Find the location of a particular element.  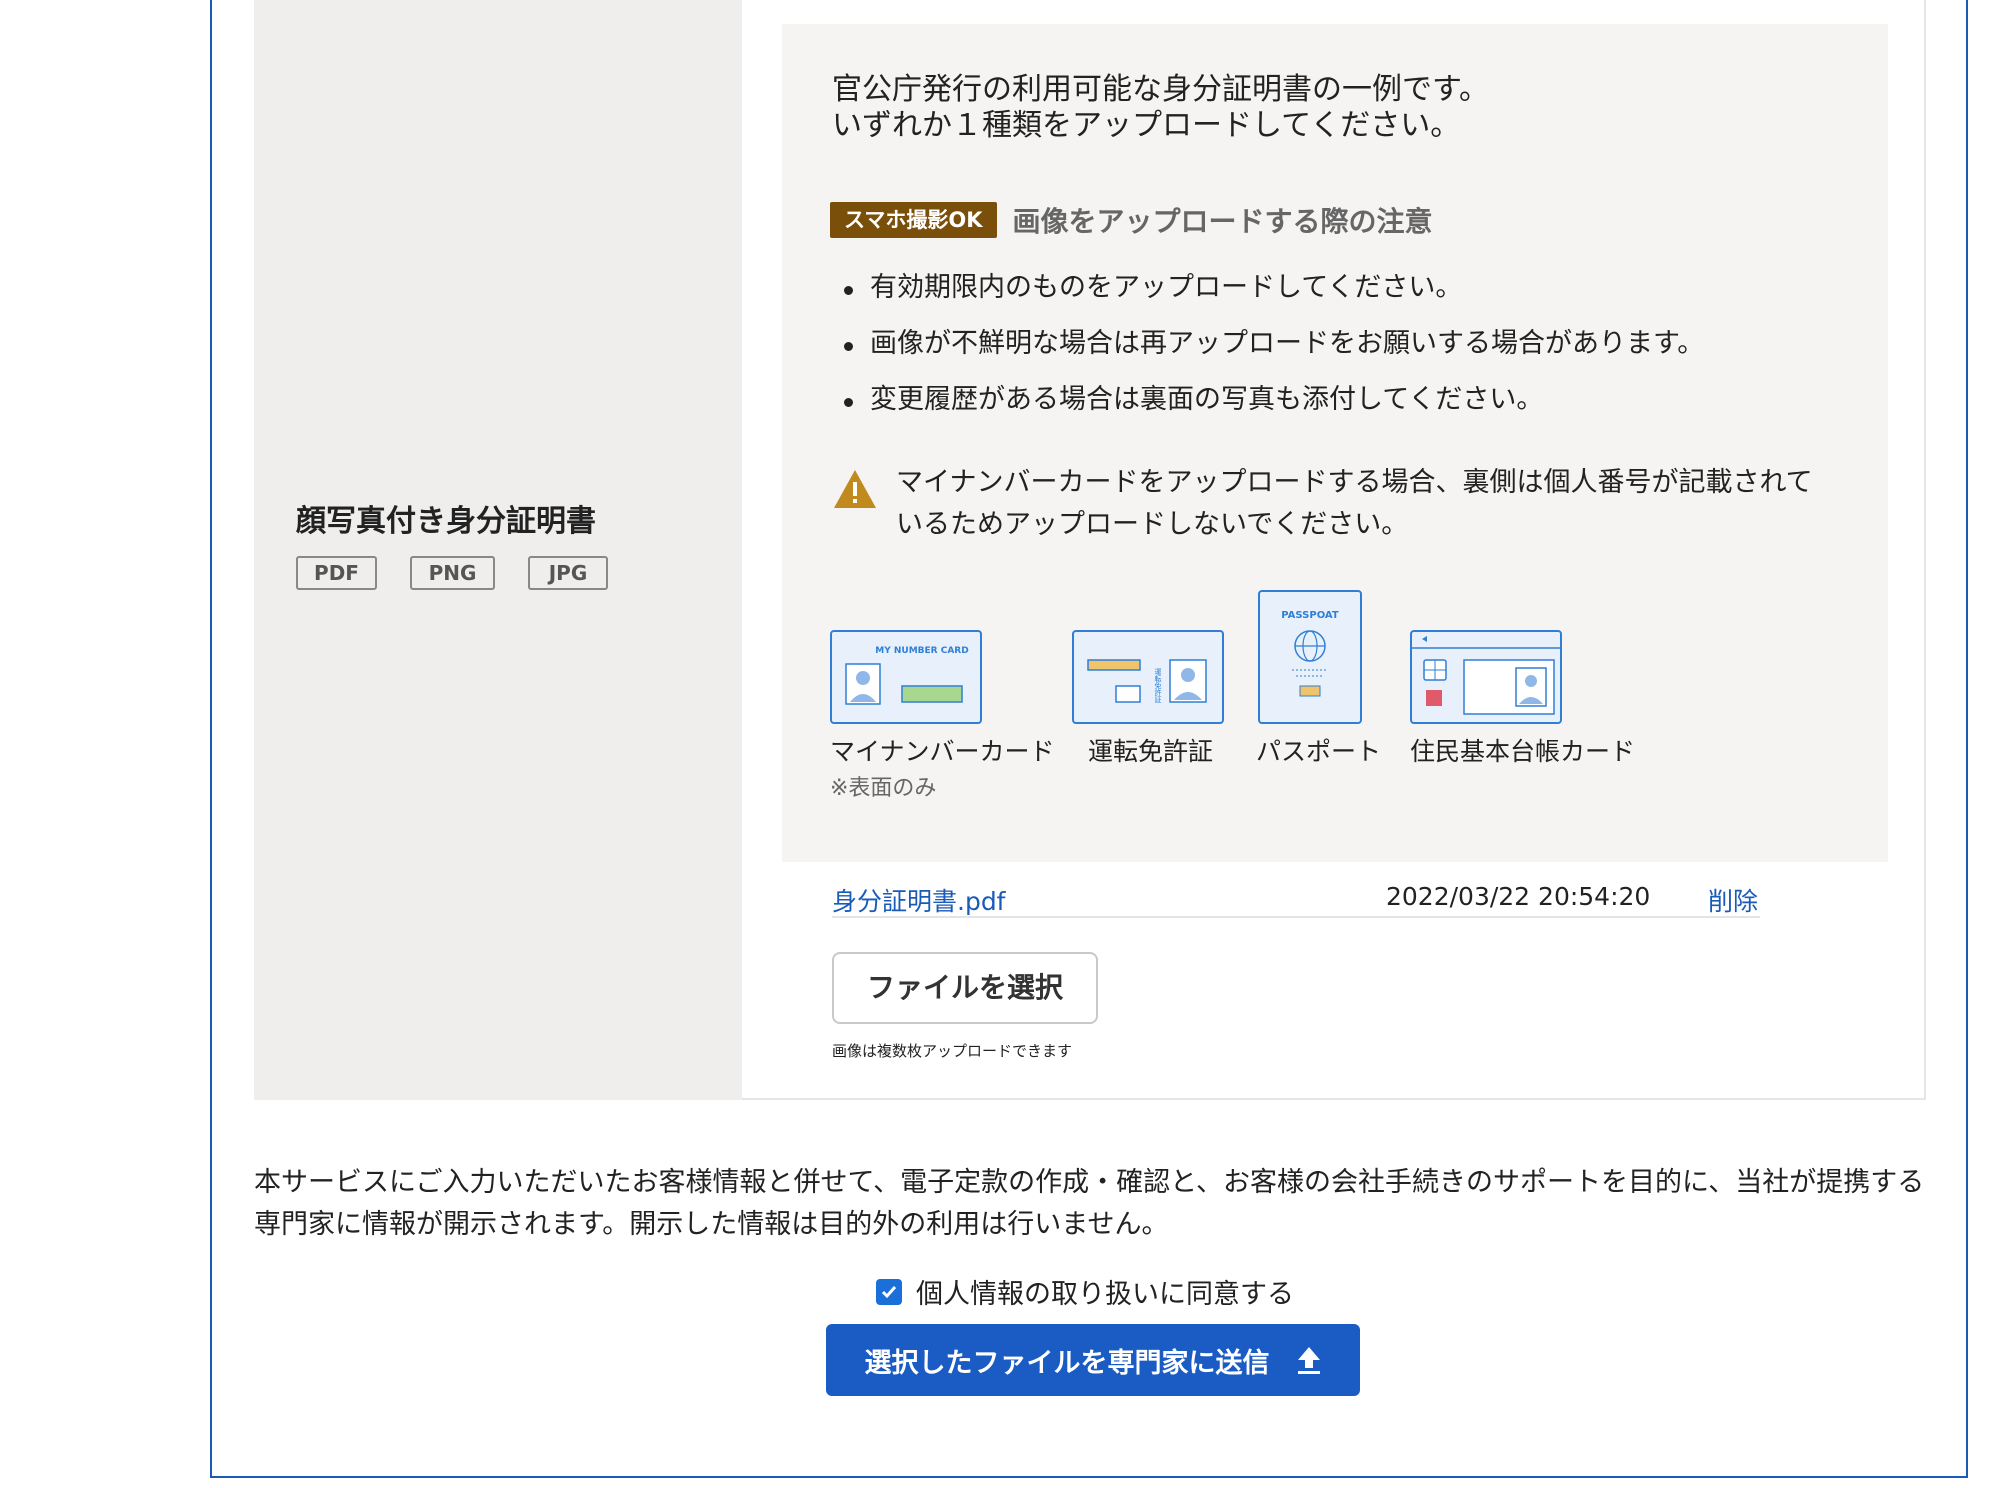

uploaded-file-row: 身分証明書.pdf 2022/03/22 20:54:20 削除 is located at coordinates (1296, 898).